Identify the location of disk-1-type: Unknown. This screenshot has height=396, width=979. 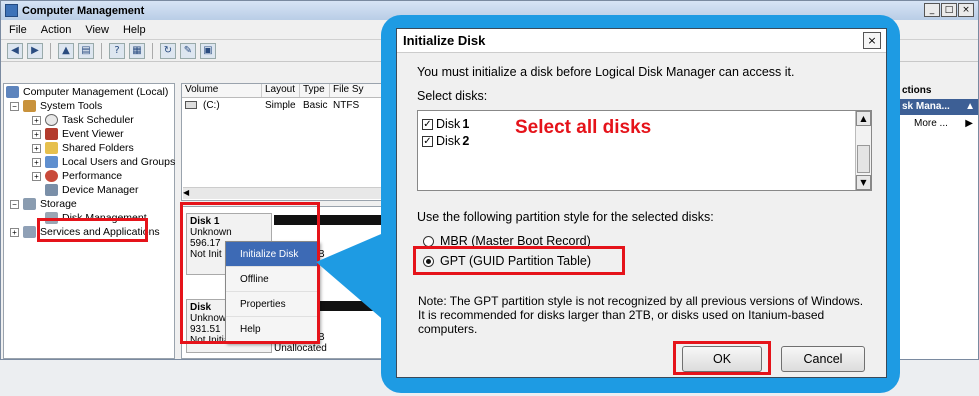
(211, 232).